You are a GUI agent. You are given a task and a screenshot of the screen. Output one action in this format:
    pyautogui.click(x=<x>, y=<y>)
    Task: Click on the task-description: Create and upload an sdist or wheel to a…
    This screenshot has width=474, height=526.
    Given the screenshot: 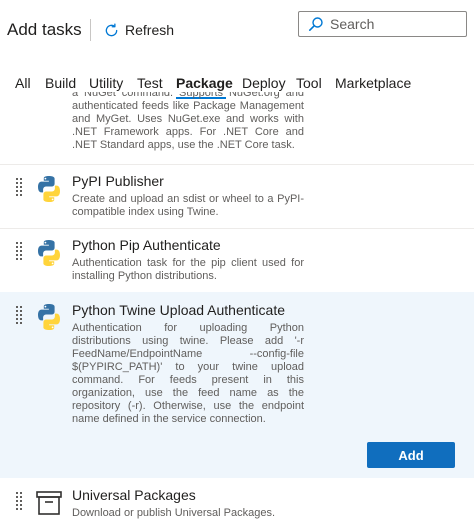 What is the action you would take?
    pyautogui.click(x=188, y=205)
    